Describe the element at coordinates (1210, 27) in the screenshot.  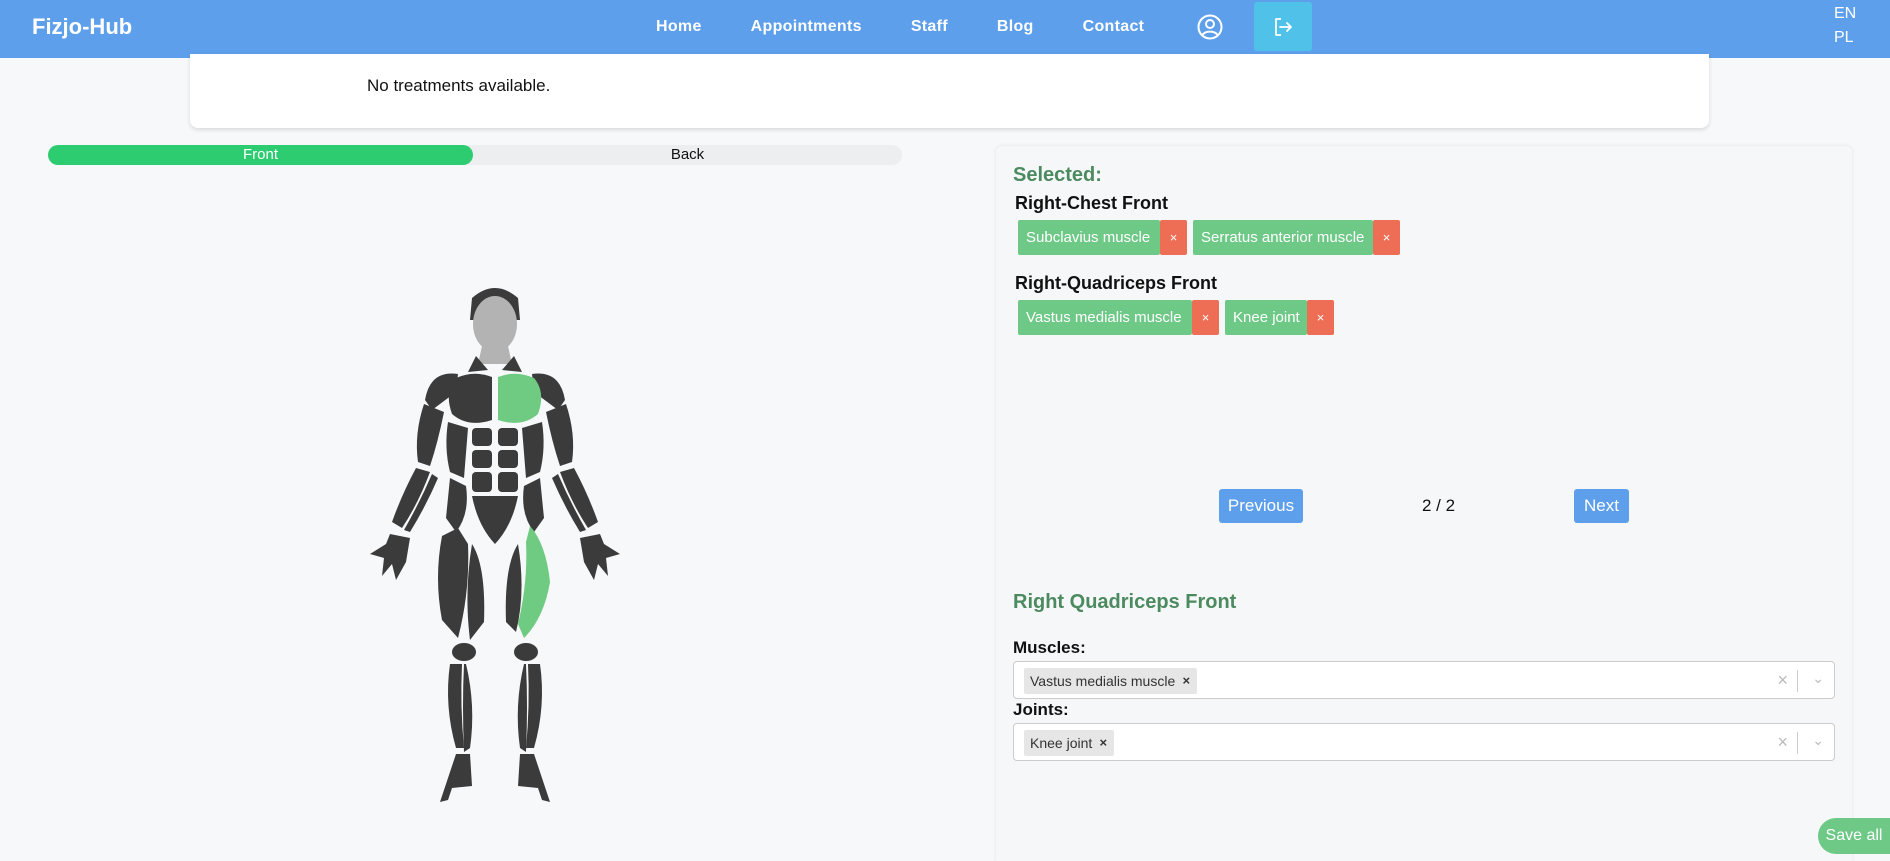
I see `user-circle-icon` at that location.